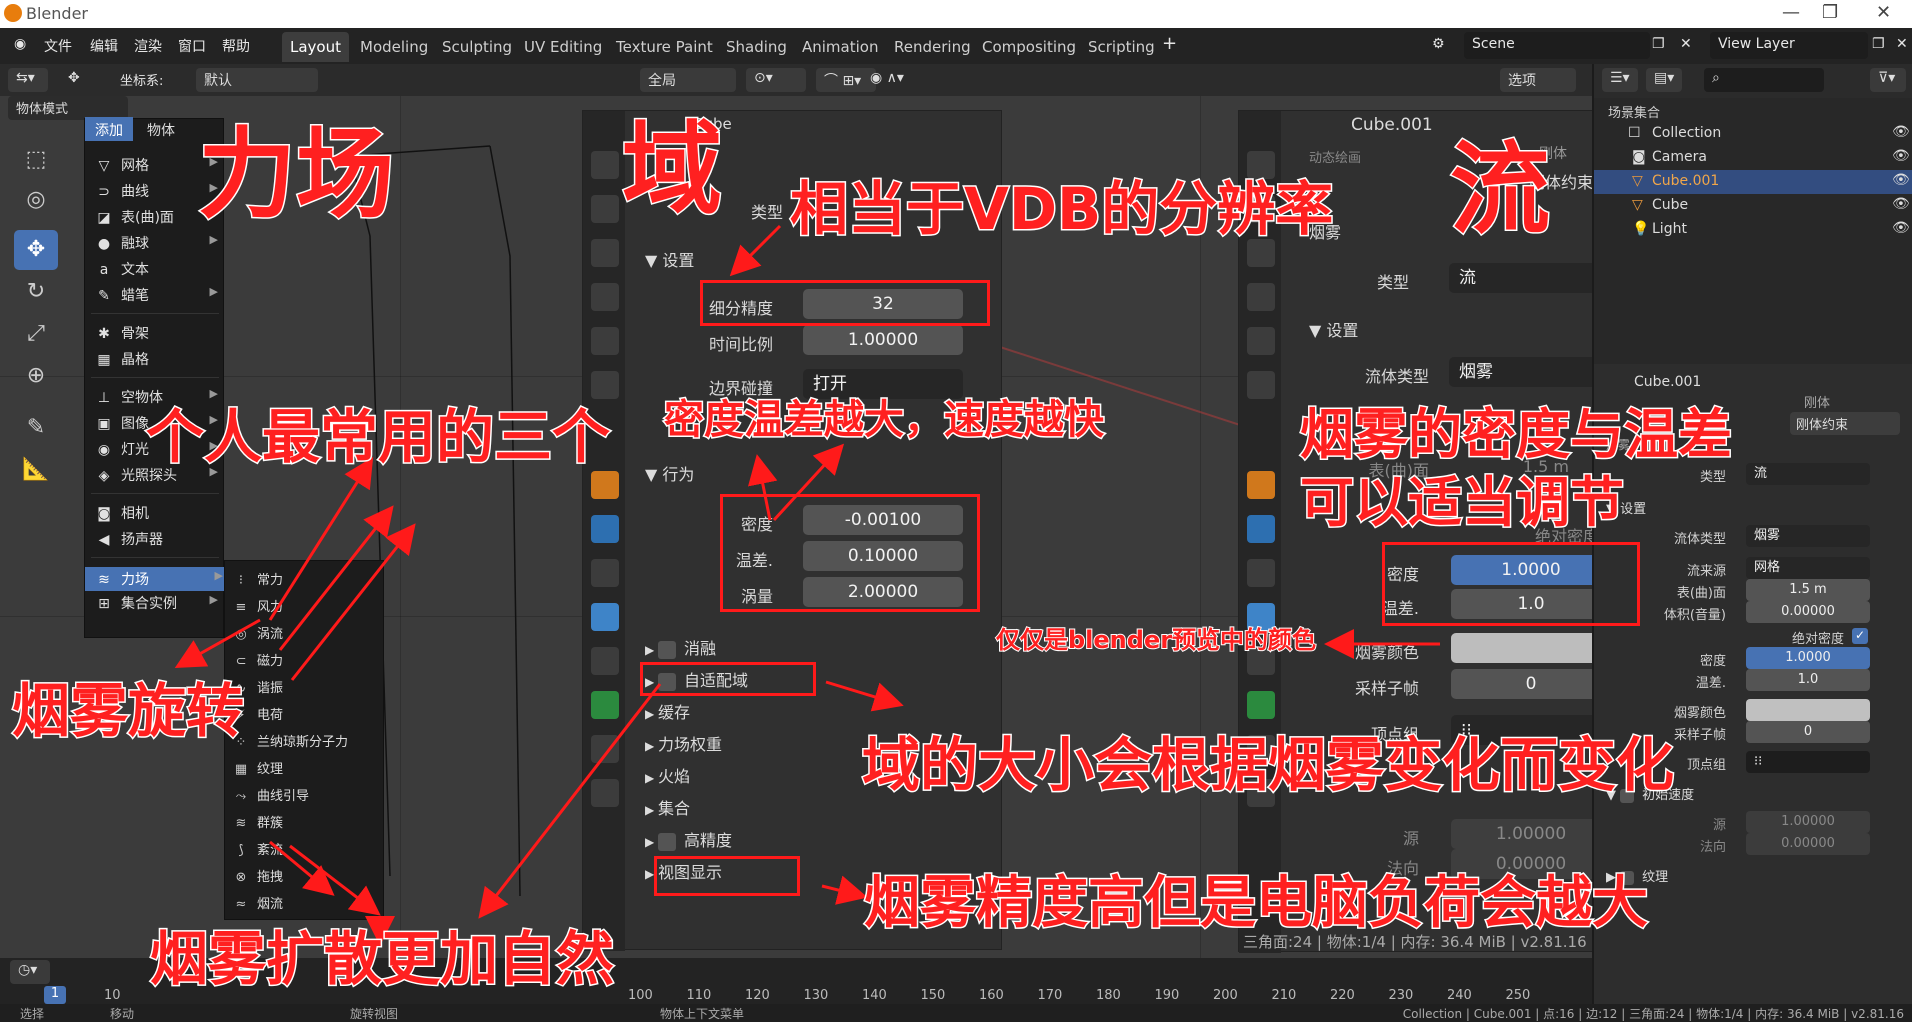  What do you see at coordinates (1462, 502) in the screenshot?
I see `annotation-flow-density-2: 可以适当调节` at bounding box center [1462, 502].